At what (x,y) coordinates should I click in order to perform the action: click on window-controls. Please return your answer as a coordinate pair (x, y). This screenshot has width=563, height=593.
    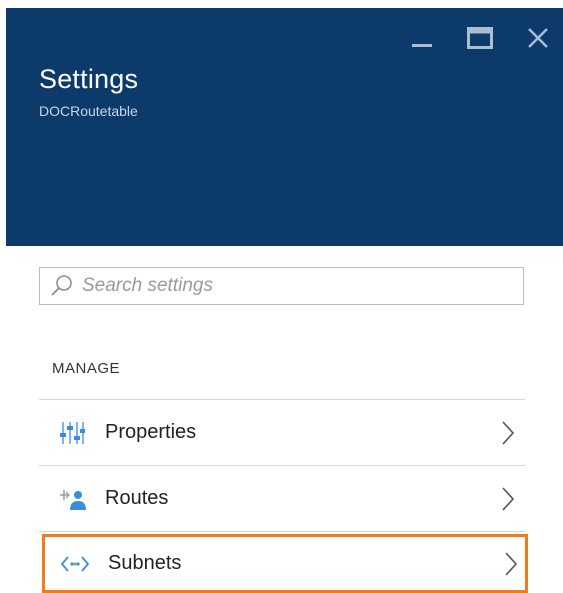
    Looking at the image, I should click on (480, 38).